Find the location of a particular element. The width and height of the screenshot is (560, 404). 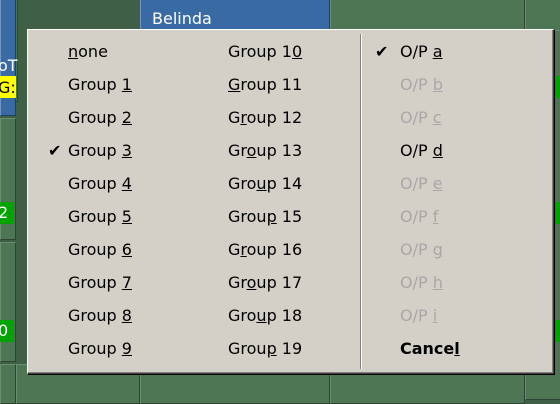

menu-item-group: Group 13 is located at coordinates (278, 150).